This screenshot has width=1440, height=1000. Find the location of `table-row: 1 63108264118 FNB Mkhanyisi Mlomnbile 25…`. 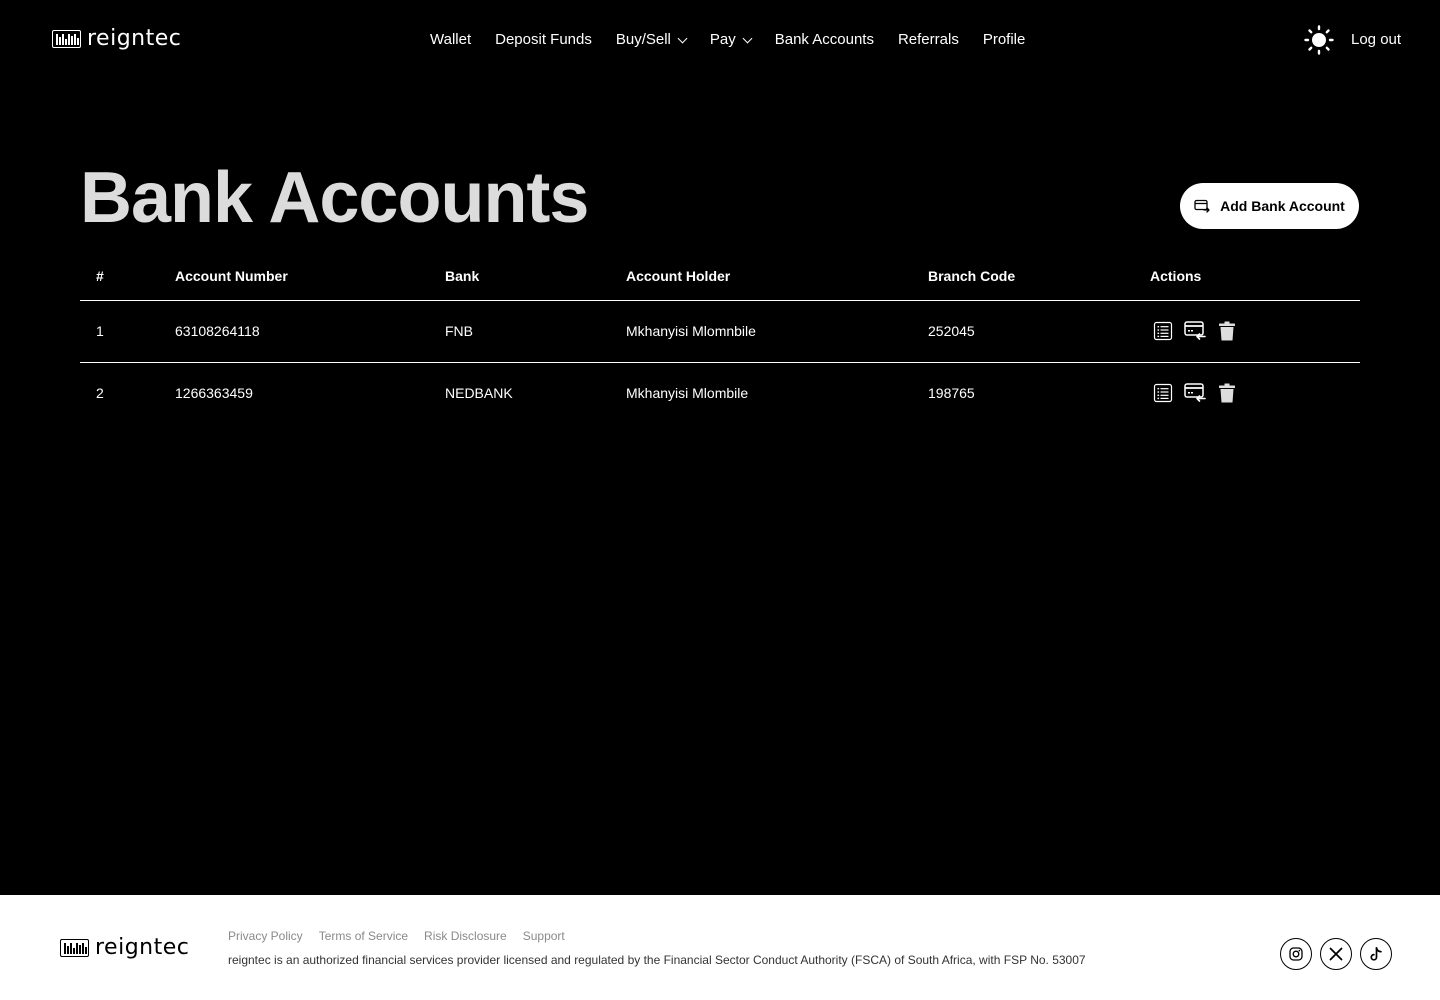

table-row: 1 63108264118 FNB Mkhanyisi Mlomnbile 25… is located at coordinates (720, 332).